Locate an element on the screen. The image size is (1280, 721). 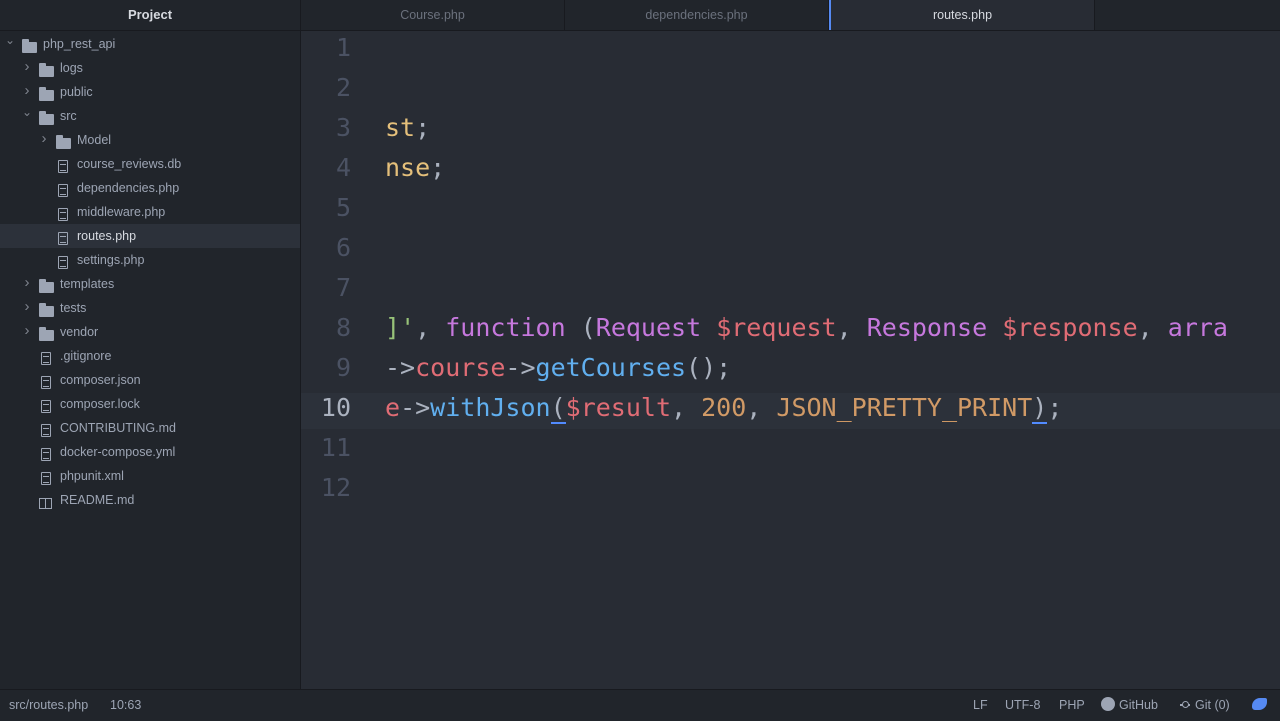
tree-item-label: course_reviews.db is located at coordinates (129, 164).